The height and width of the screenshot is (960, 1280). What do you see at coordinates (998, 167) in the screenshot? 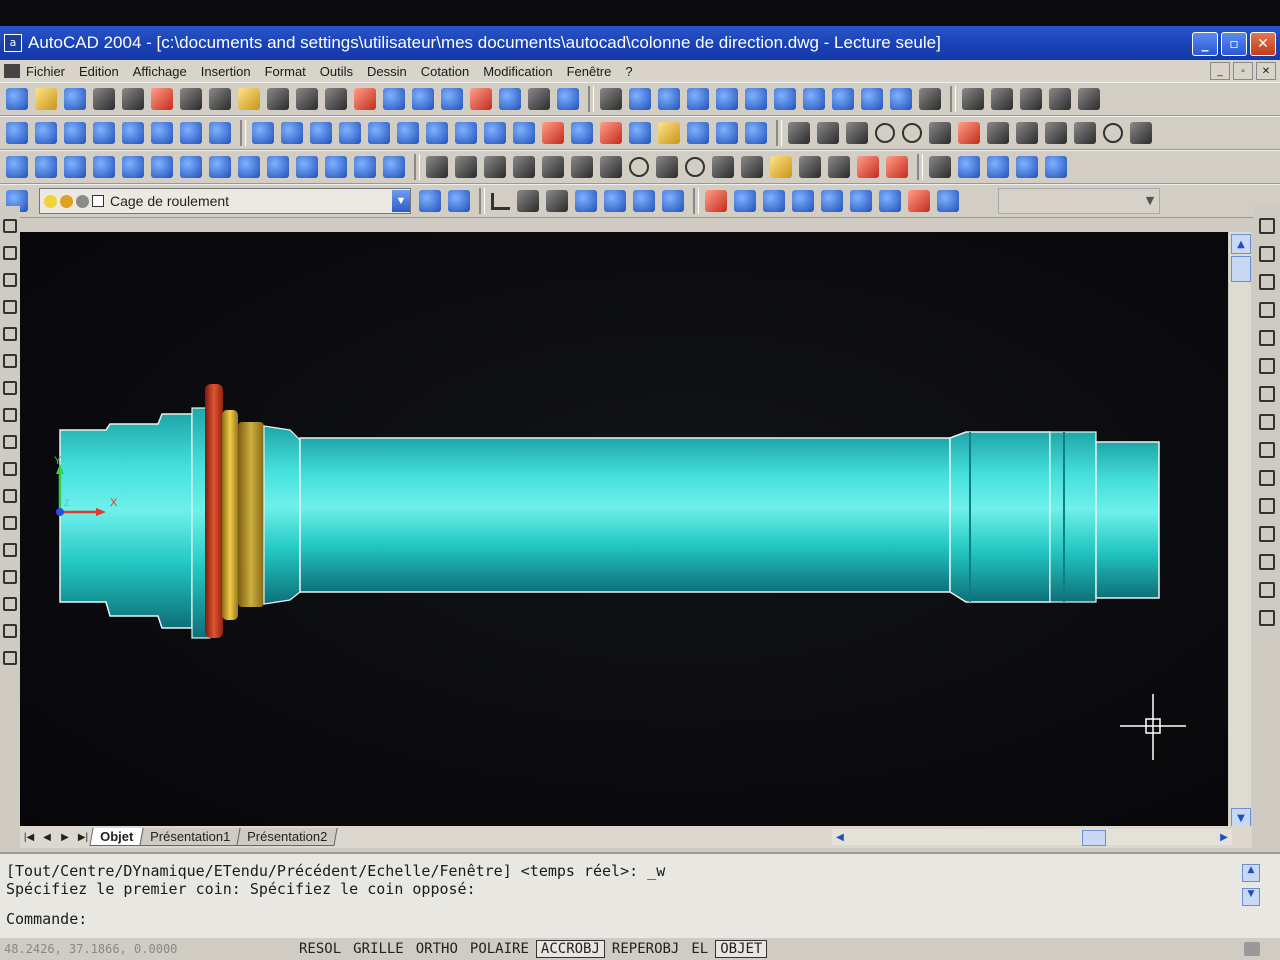
I see `layer-state-icon` at bounding box center [998, 167].